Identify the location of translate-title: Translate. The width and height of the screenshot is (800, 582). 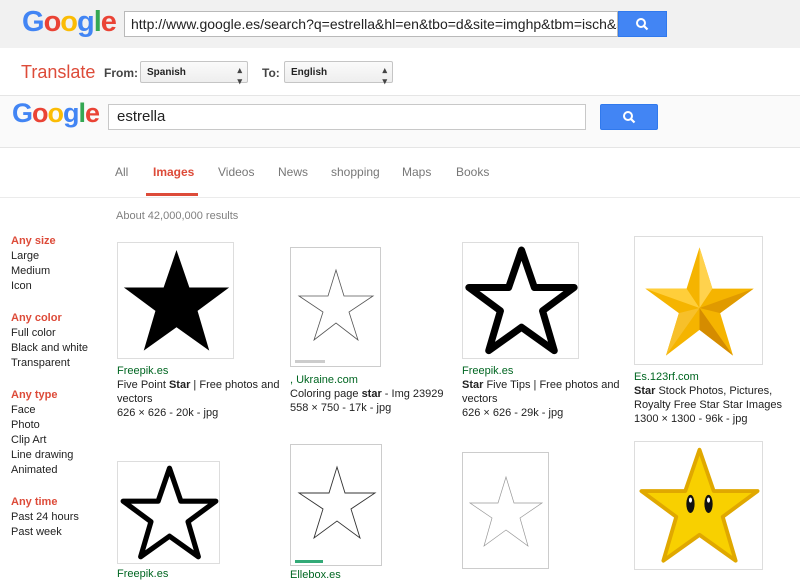
(58, 72).